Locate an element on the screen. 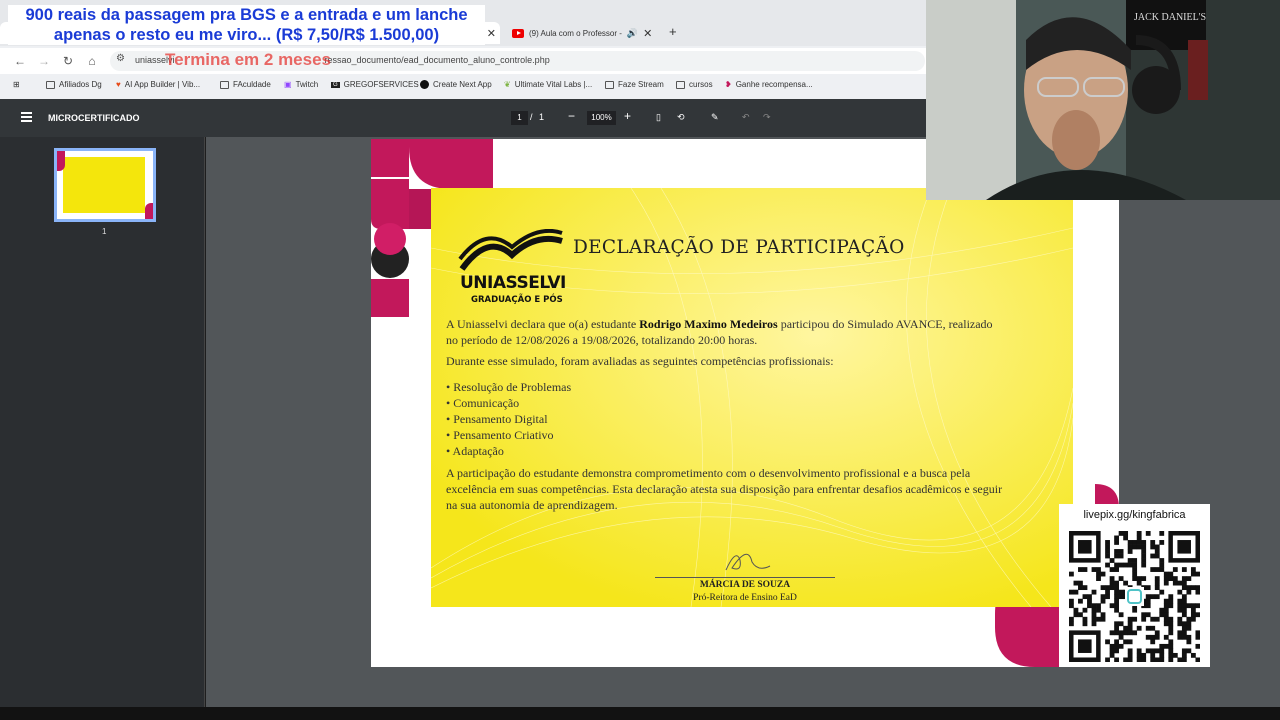 This screenshot has width=1280, height=720. zoom-out-button: − is located at coordinates (571, 116).